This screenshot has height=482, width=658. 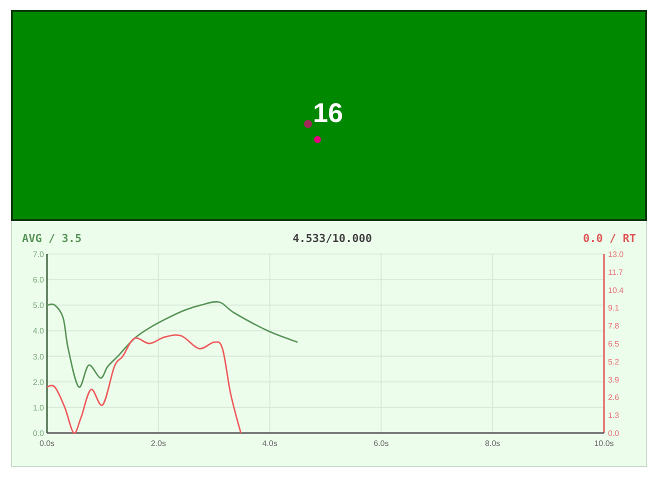 I want to click on tick-label: 10.0s, so click(x=604, y=443).